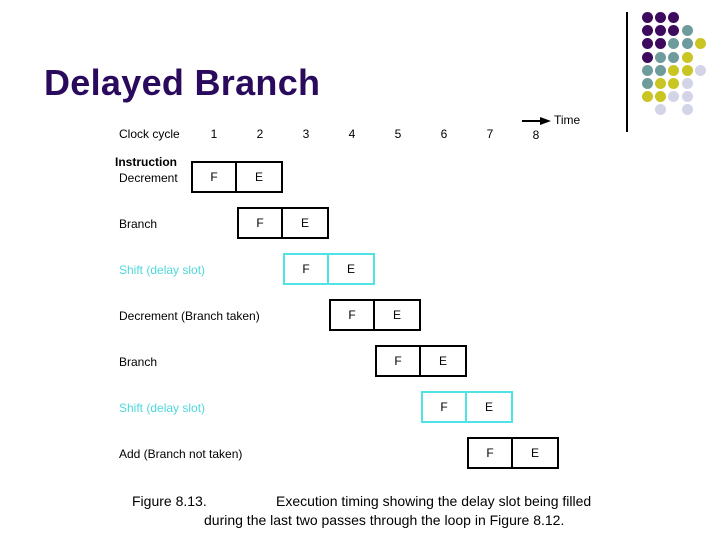 The height and width of the screenshot is (540, 720). What do you see at coordinates (148, 178) in the screenshot?
I see `instruction-label: Decrement` at bounding box center [148, 178].